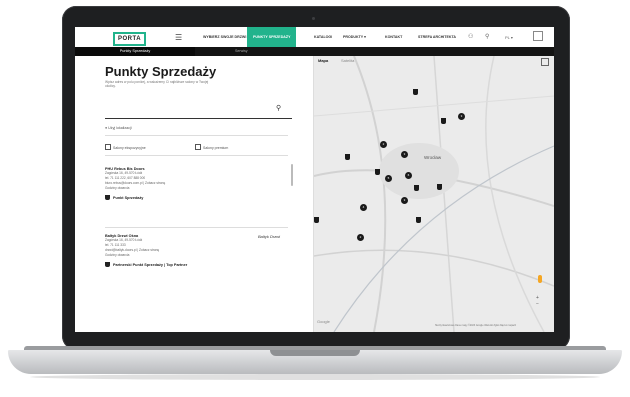 This screenshot has width=630, height=397. Describe the element at coordinates (161, 71) in the screenshot. I see `page-title: Punkty Sprzedaży` at that location.